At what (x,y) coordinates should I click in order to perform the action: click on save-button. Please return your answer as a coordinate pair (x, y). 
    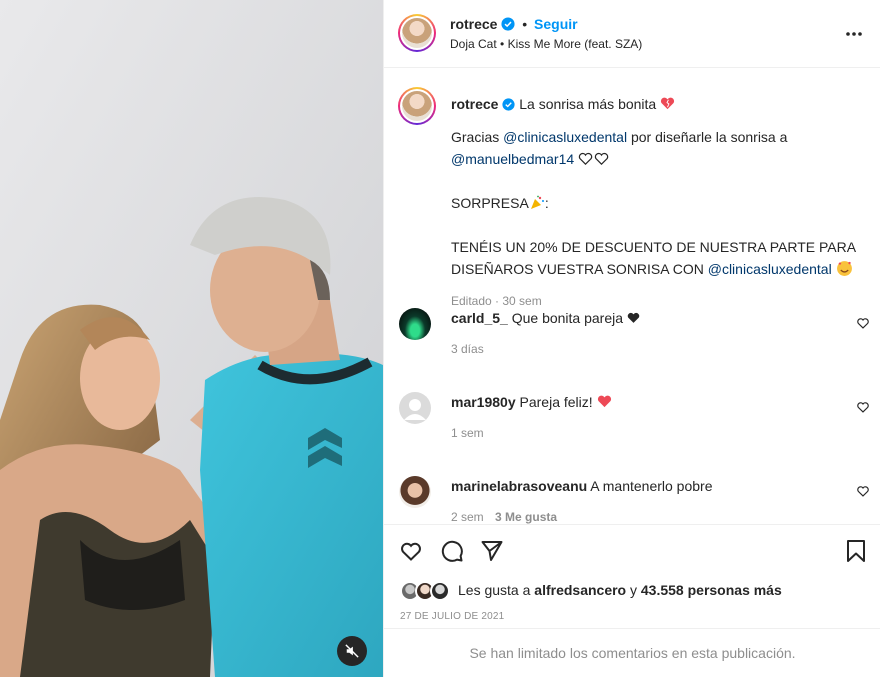
    Looking at the image, I should click on (856, 551).